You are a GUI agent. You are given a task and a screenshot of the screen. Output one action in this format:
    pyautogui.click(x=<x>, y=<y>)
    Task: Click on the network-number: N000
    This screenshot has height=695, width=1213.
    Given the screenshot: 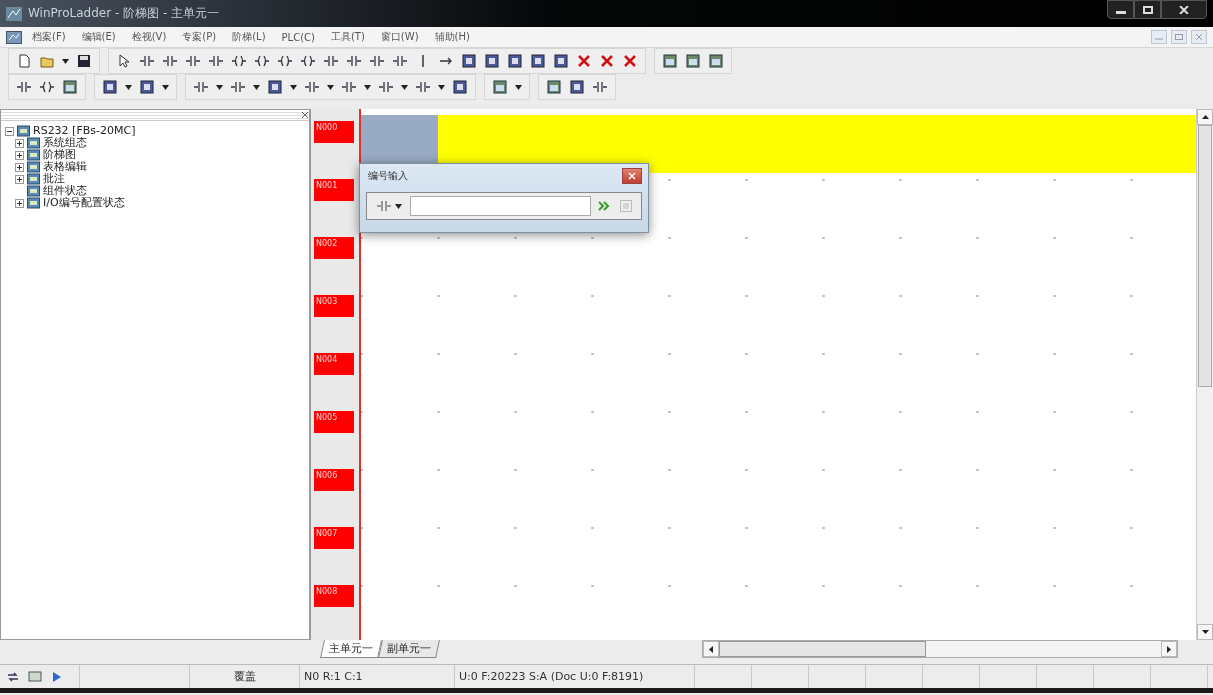 What is the action you would take?
    pyautogui.click(x=334, y=132)
    